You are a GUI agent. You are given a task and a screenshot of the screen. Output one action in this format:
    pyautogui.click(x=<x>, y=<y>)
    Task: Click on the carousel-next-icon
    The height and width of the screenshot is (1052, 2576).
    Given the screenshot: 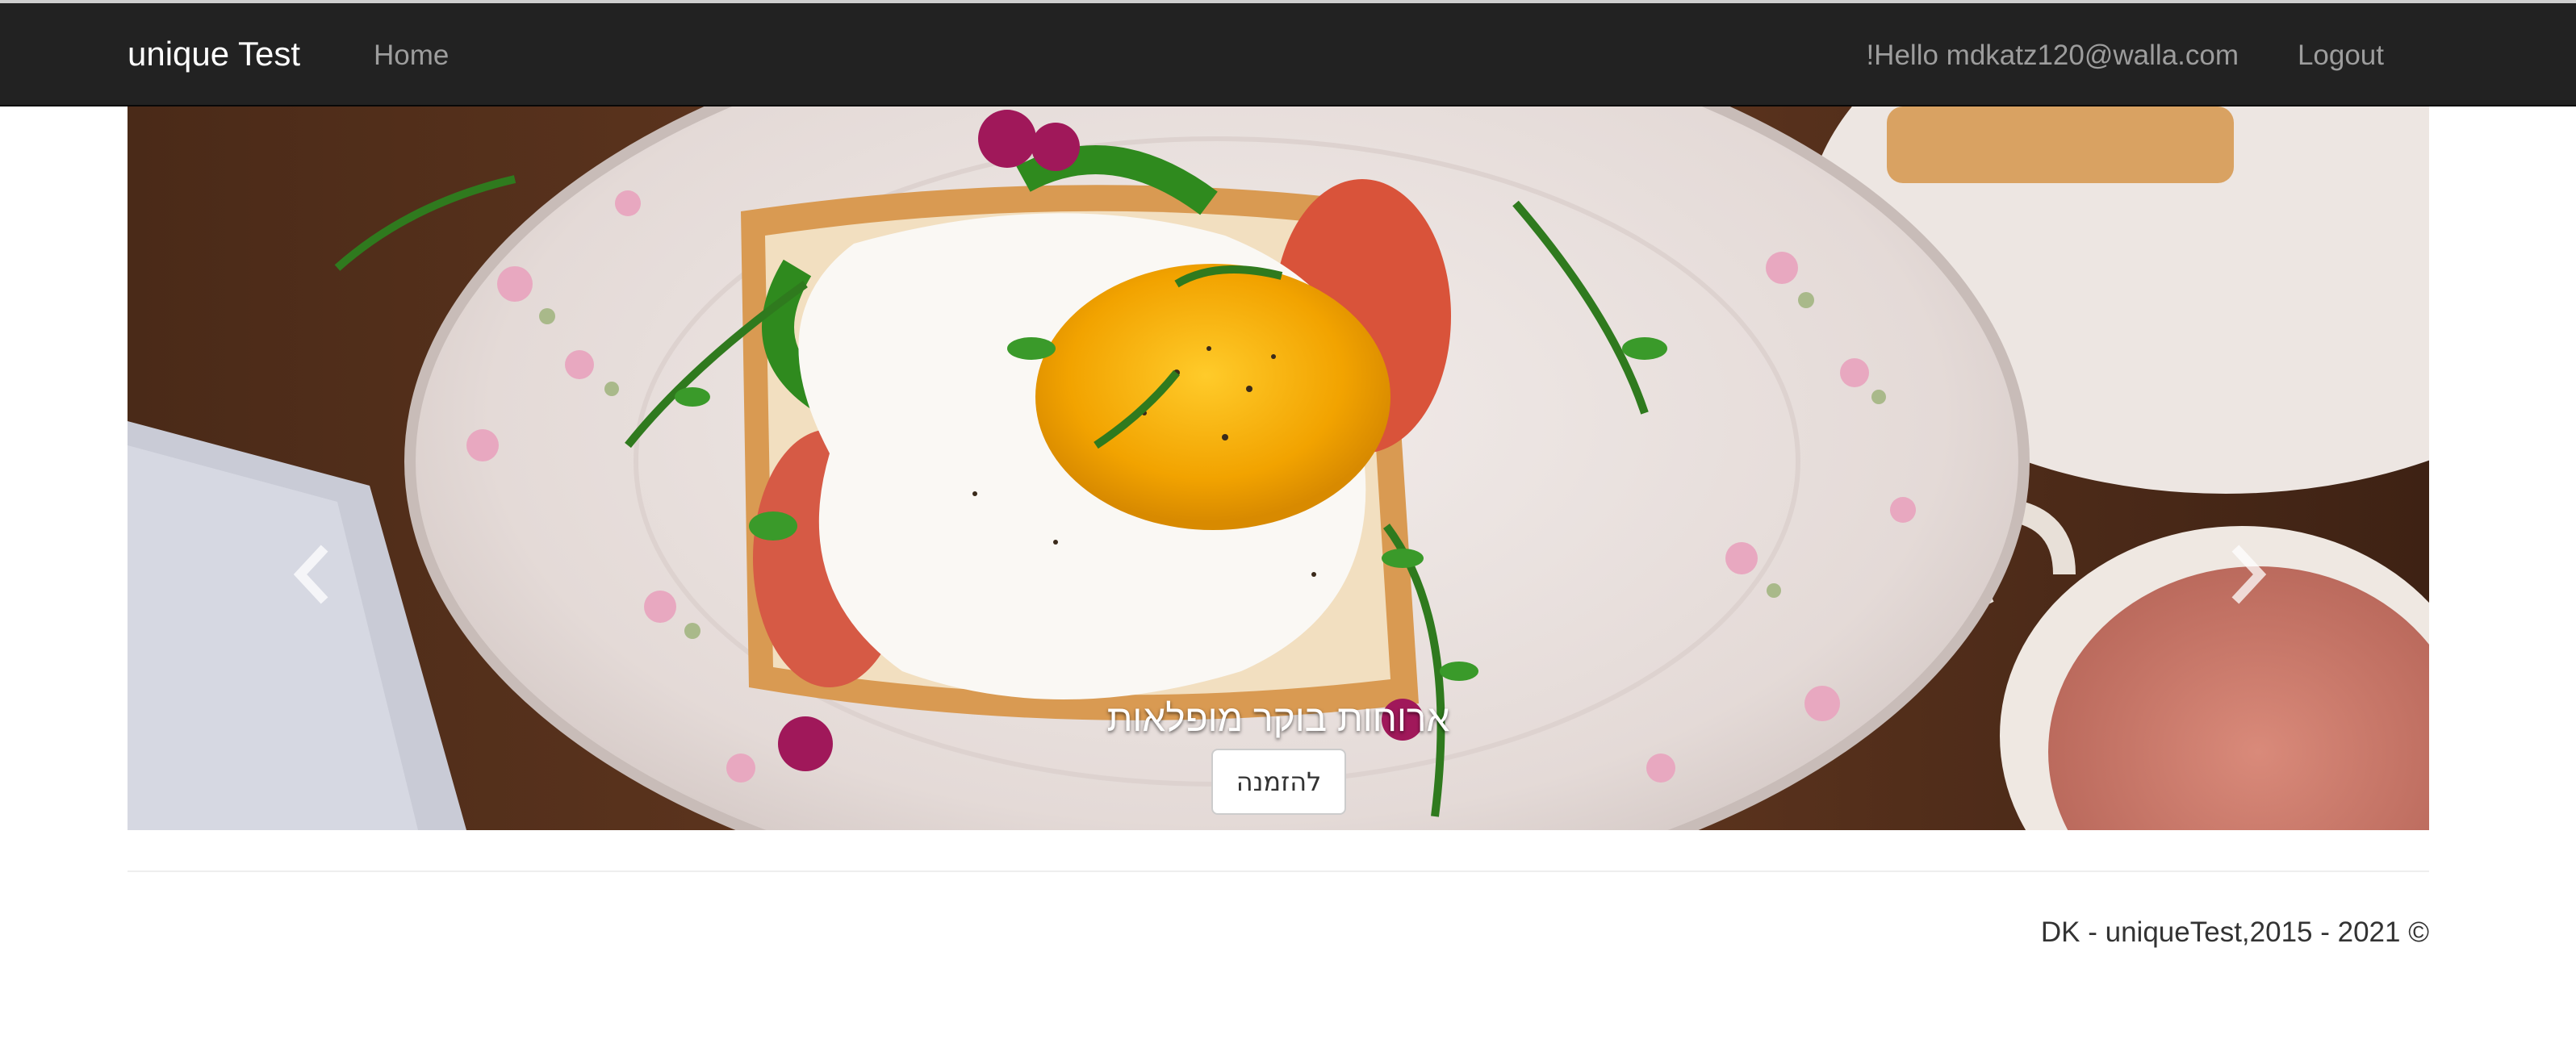 What is the action you would take?
    pyautogui.click(x=2250, y=574)
    